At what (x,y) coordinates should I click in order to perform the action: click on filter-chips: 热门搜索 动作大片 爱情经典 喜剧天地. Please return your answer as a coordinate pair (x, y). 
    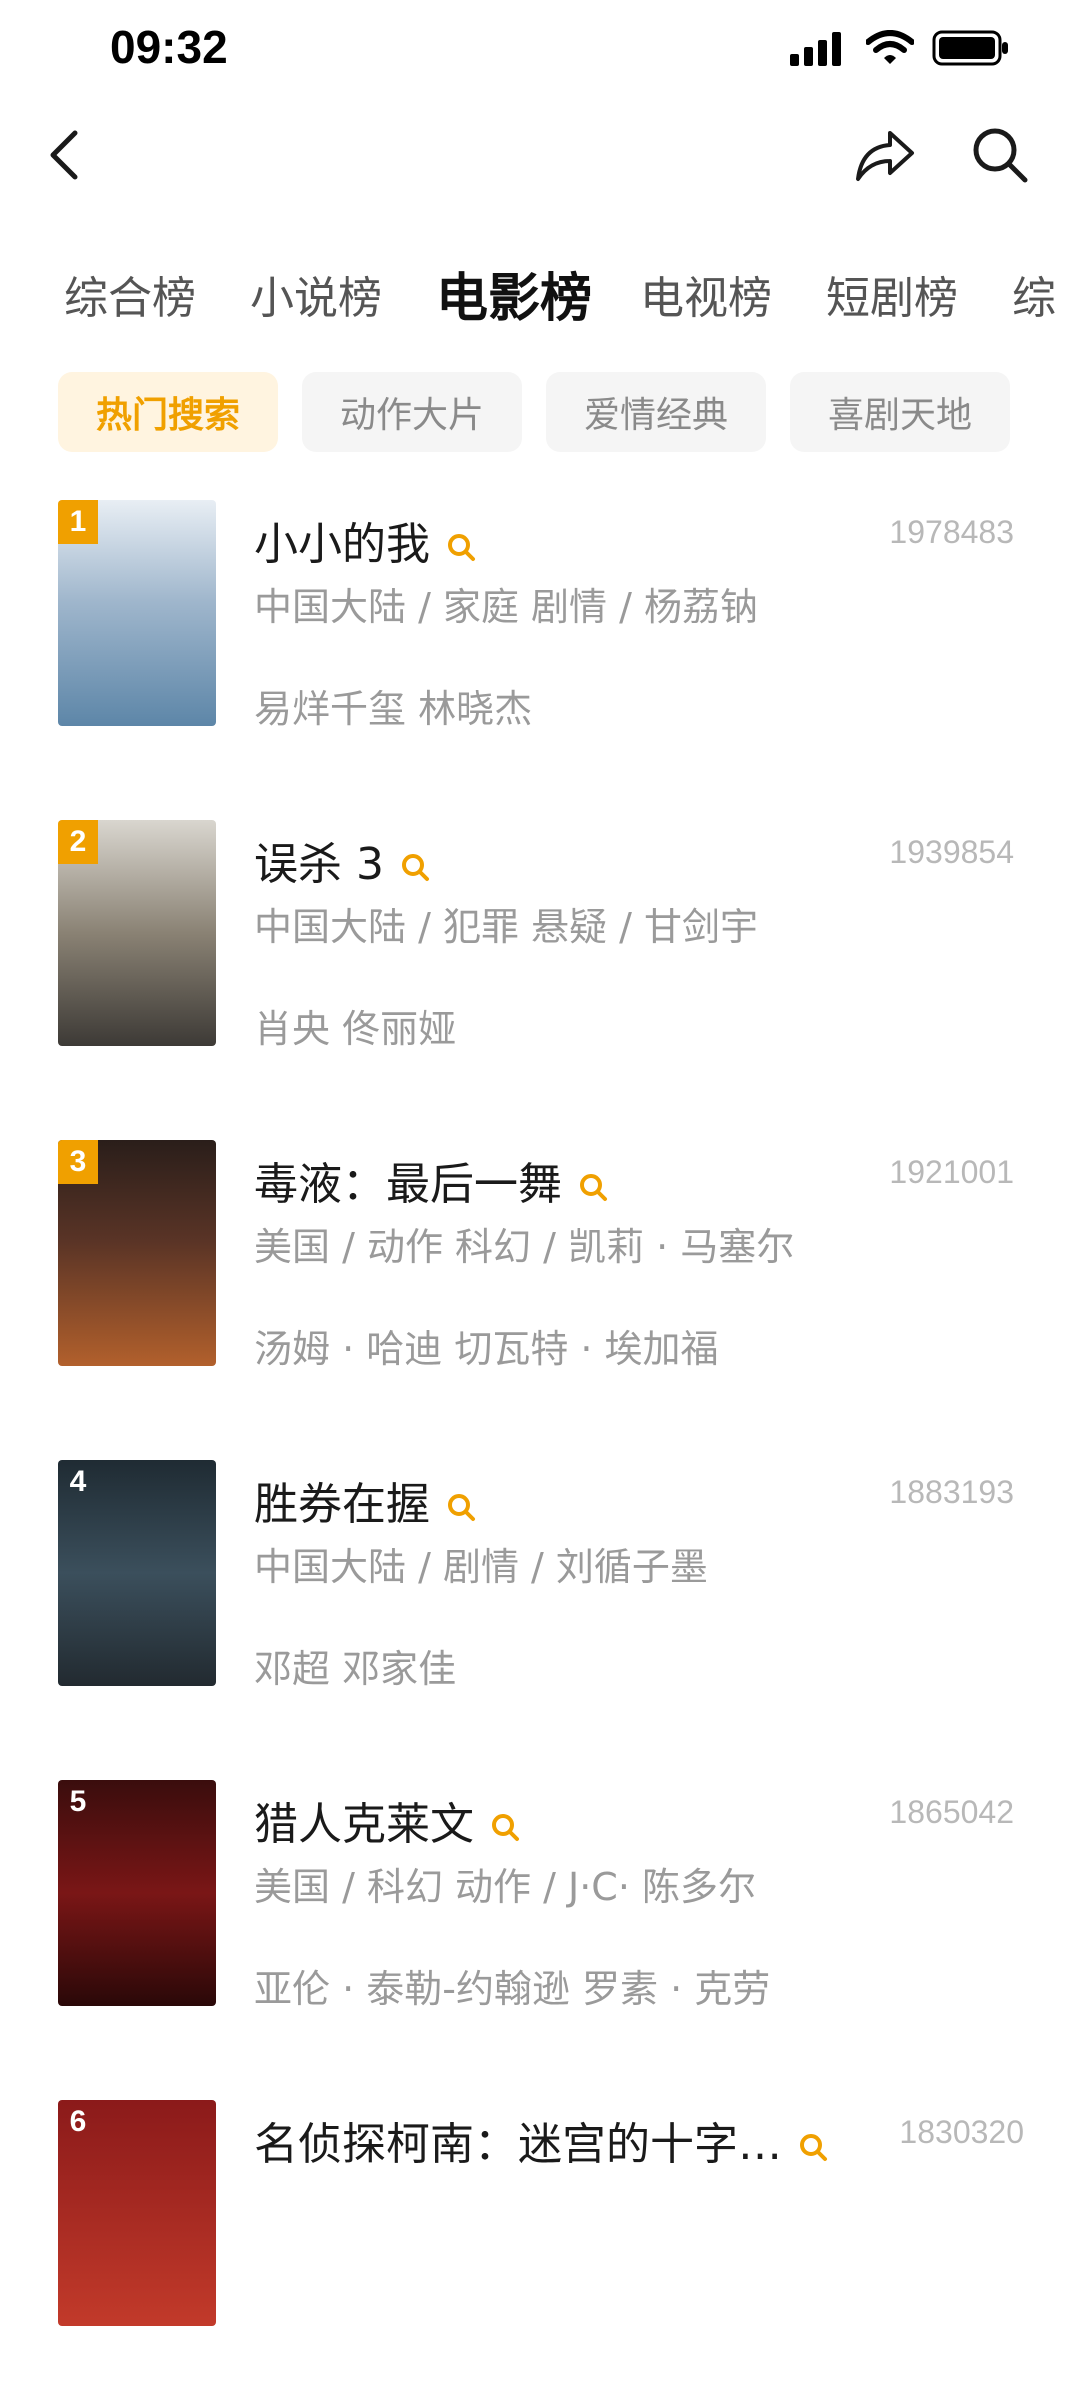
    Looking at the image, I should click on (540, 412).